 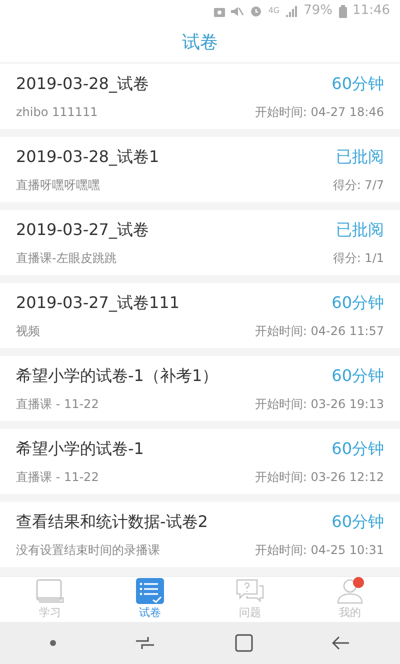 What do you see at coordinates (319, 112) in the screenshot?
I see `exam-detail: 开始时间: 04-27 18:46` at bounding box center [319, 112].